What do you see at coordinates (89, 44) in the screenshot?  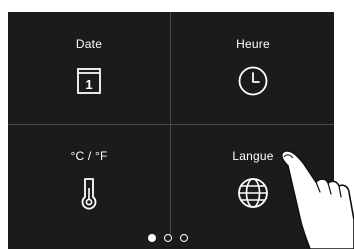 I see `tile-date-label: Date` at bounding box center [89, 44].